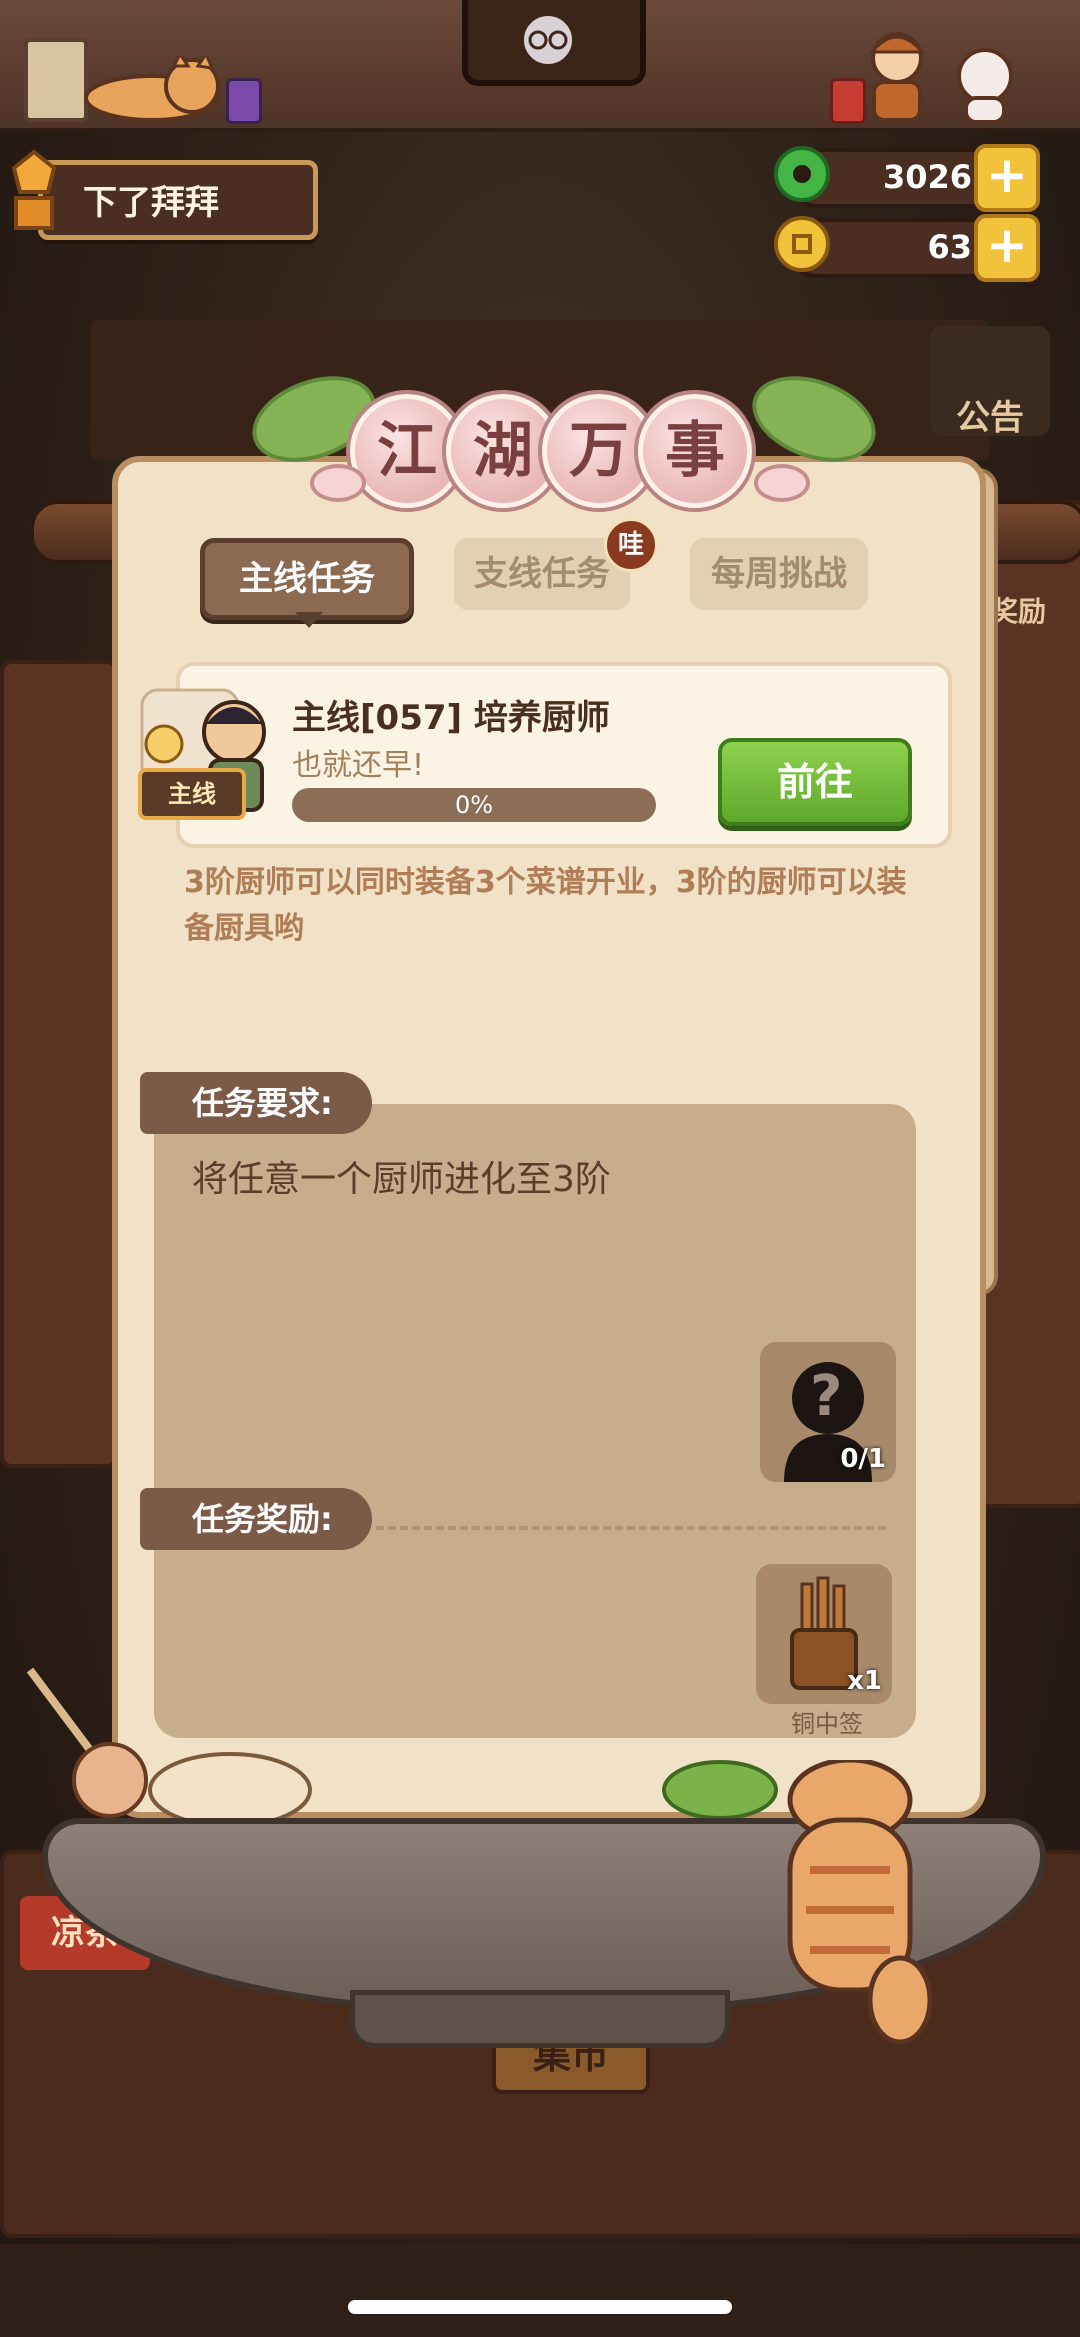 This screenshot has height=2337, width=1080. Describe the element at coordinates (309, 620) in the screenshot. I see `active-tab-pointer` at that location.